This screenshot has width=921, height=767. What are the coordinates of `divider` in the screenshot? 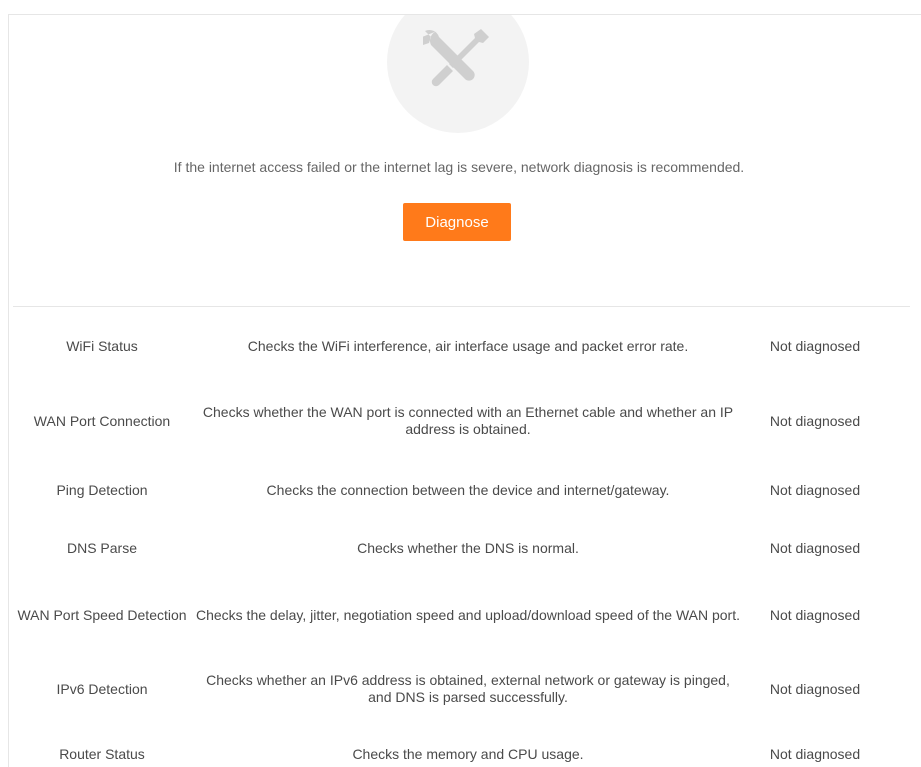 It's located at (461, 306).